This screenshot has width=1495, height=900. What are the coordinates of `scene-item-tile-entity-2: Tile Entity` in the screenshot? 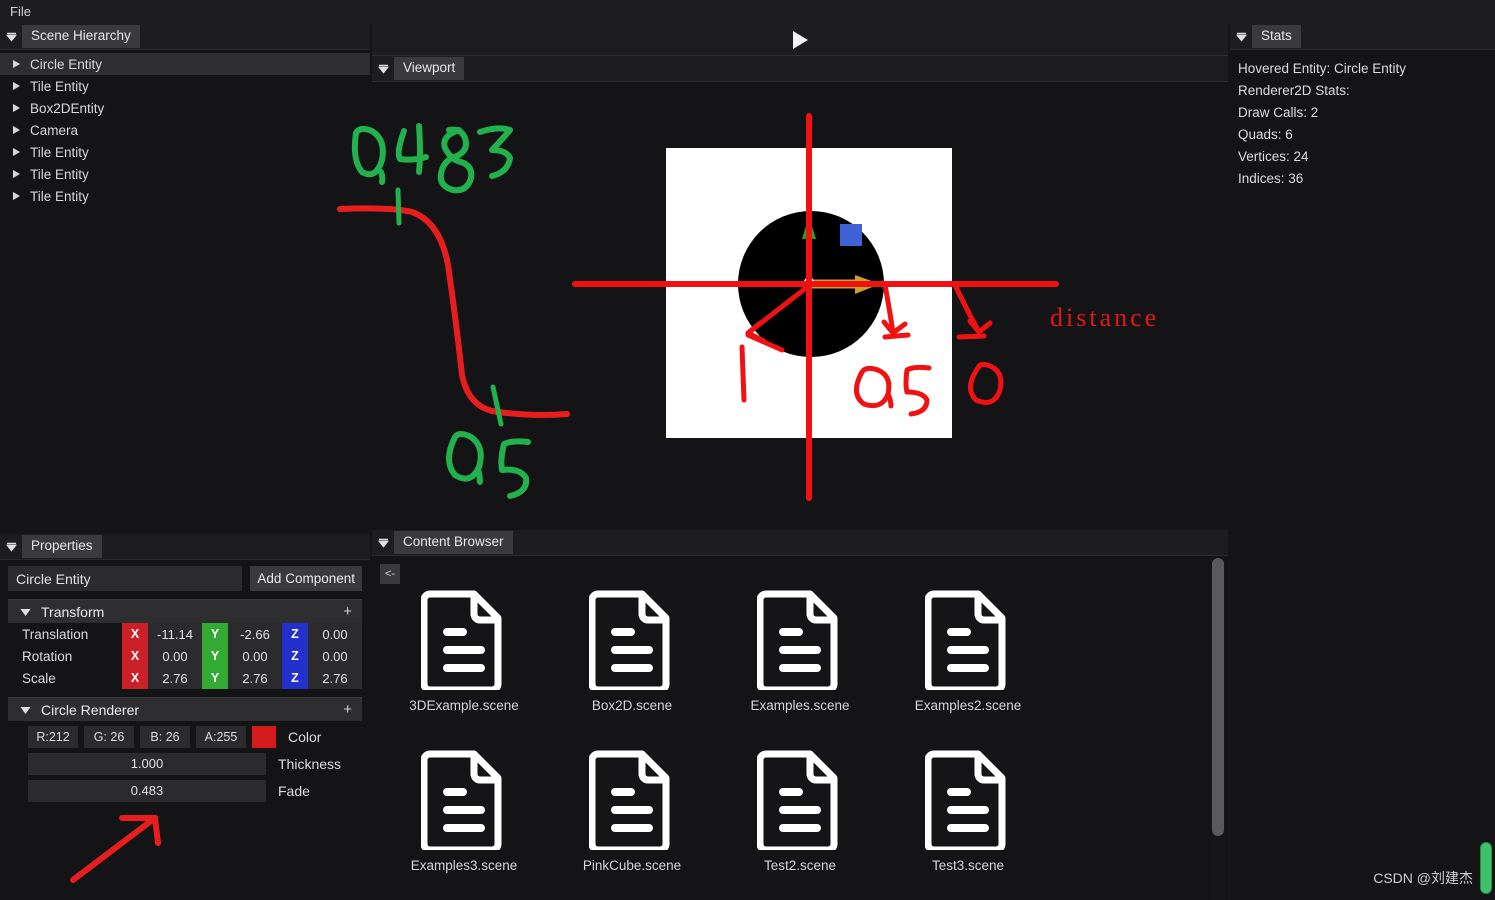 It's located at (185, 152).